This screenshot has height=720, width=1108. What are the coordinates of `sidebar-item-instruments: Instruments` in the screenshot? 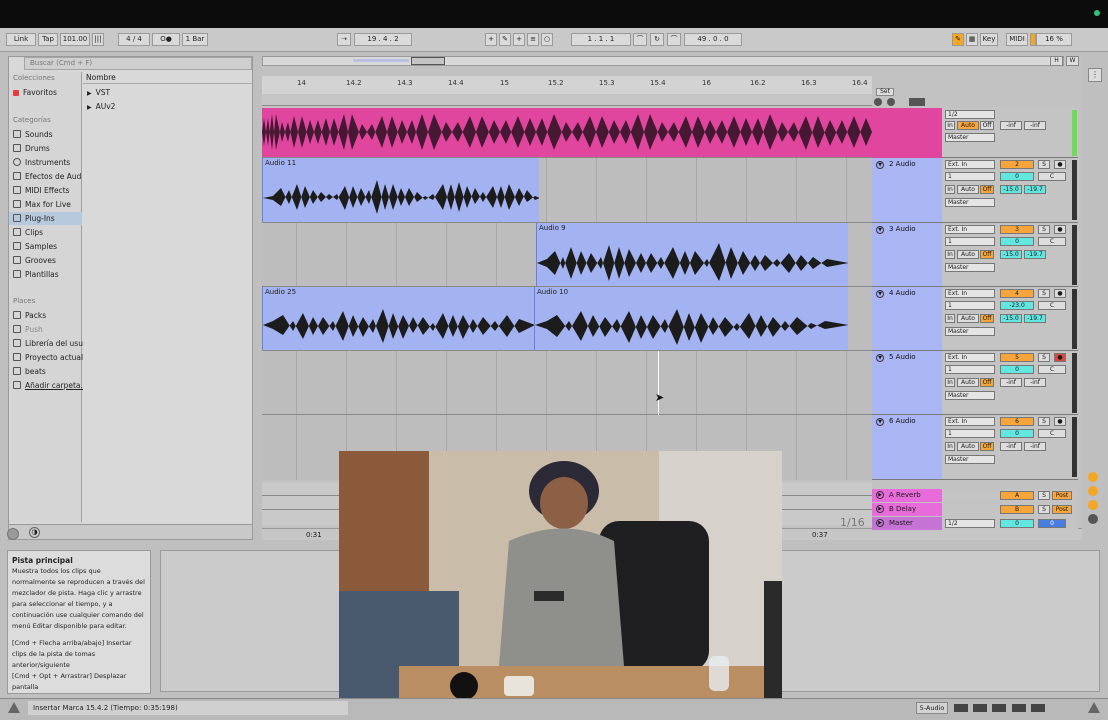 It's located at (41, 162).